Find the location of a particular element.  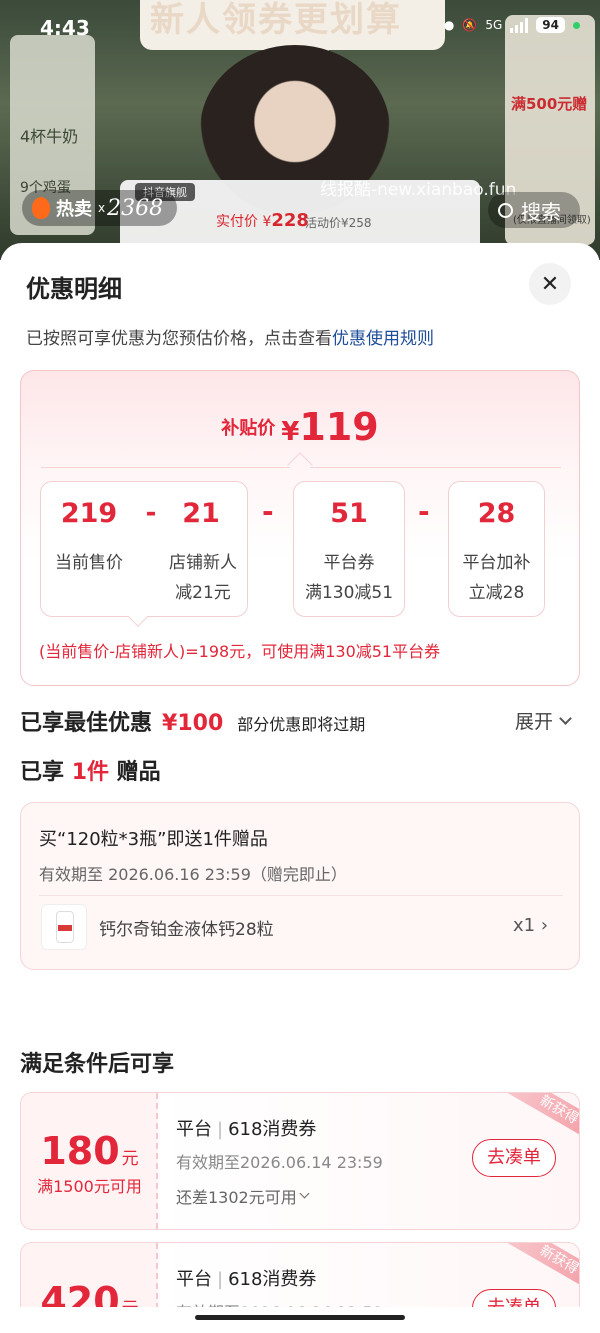

gift-item-qty: x1 › is located at coordinates (530, 925).